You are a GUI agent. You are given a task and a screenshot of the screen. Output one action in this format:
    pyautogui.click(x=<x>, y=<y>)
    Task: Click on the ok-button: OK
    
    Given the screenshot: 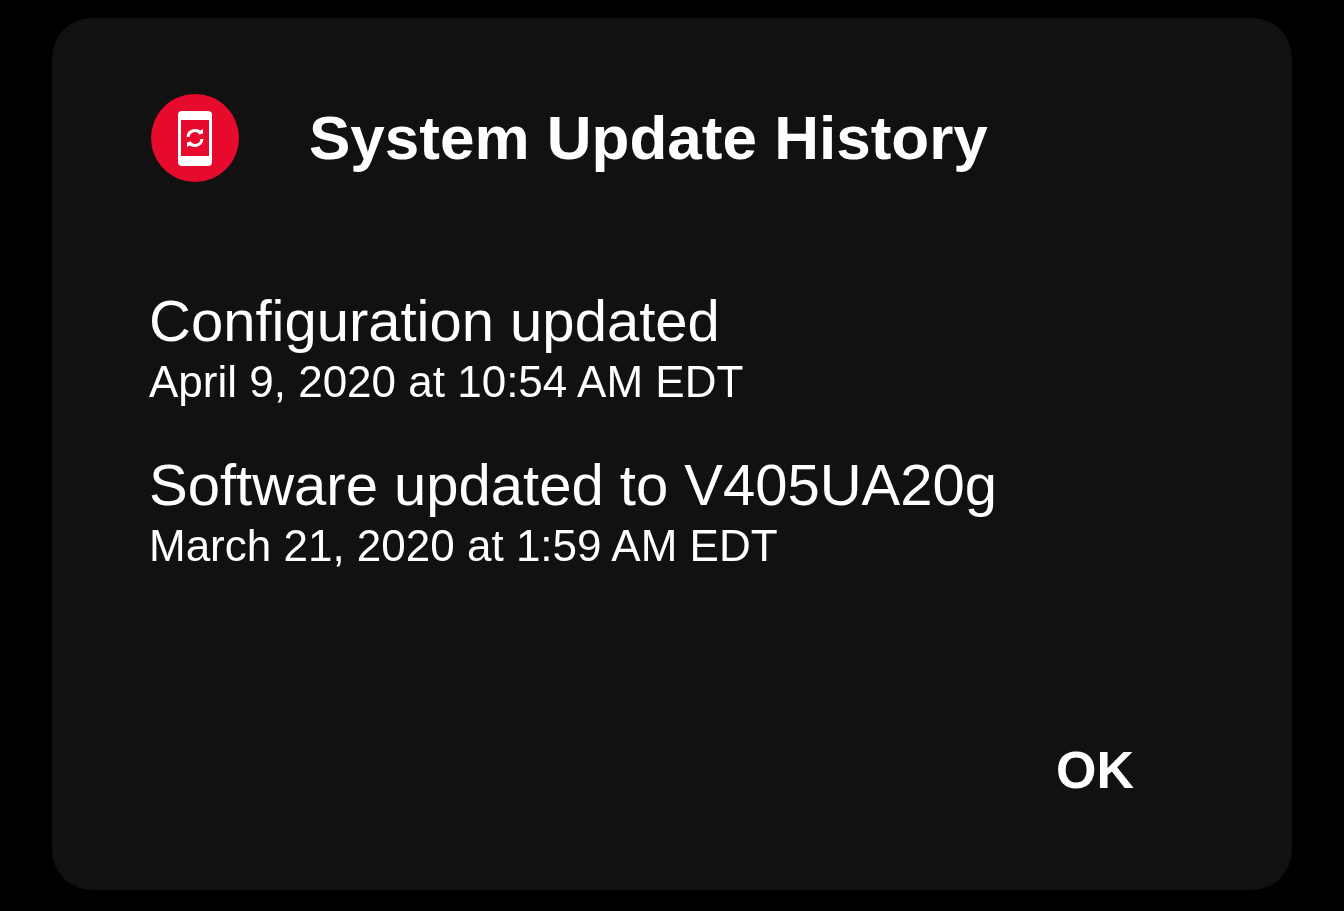 What is the action you would take?
    pyautogui.click(x=1095, y=770)
    